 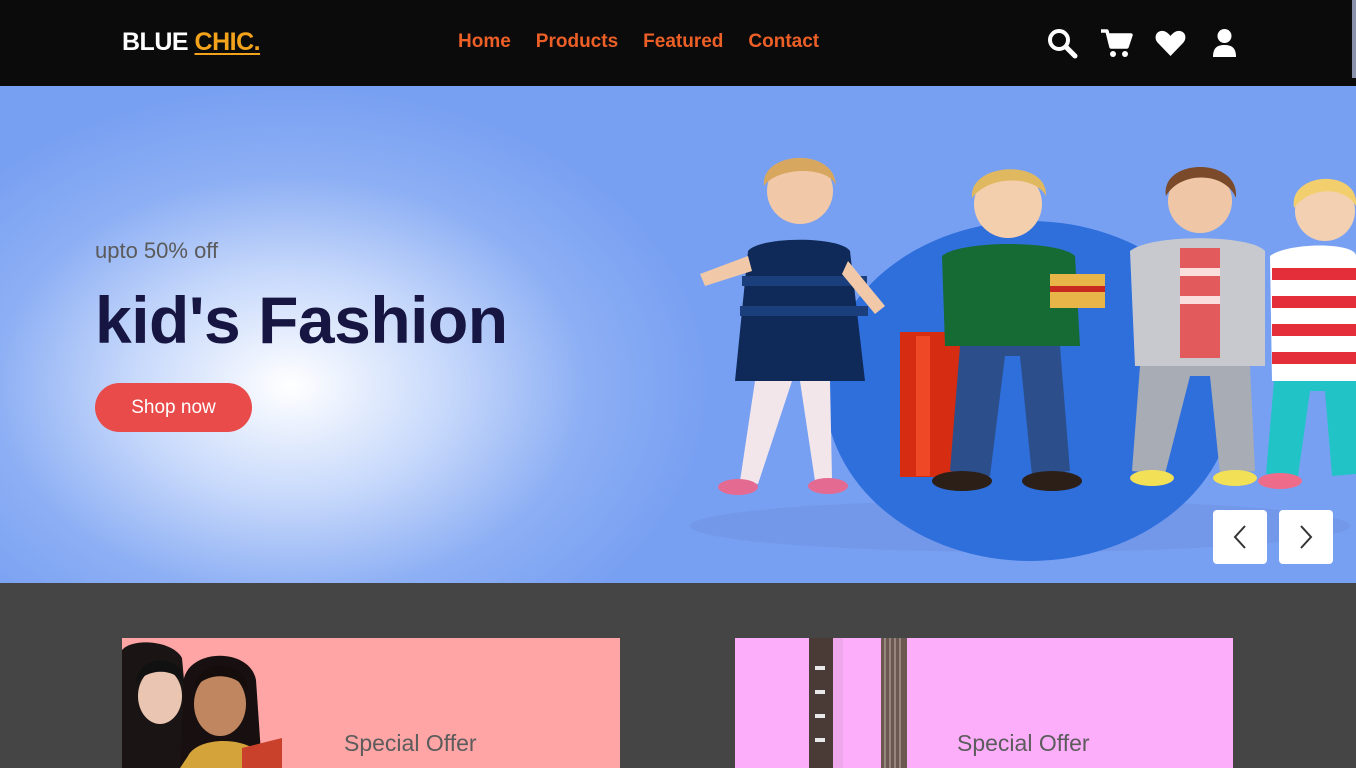 What do you see at coordinates (1116, 43) in the screenshot?
I see `cart-icon` at bounding box center [1116, 43].